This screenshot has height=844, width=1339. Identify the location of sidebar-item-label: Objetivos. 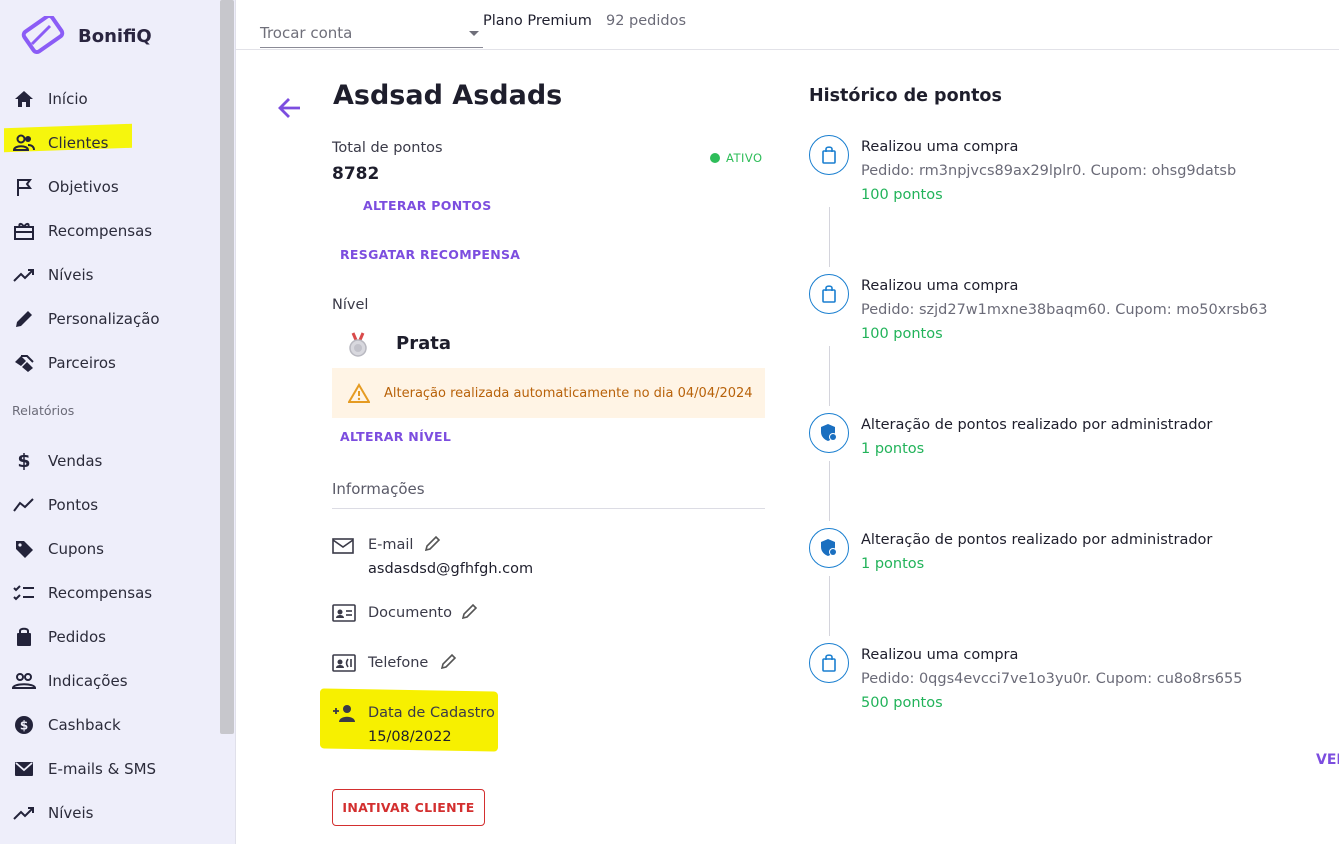
(83, 187).